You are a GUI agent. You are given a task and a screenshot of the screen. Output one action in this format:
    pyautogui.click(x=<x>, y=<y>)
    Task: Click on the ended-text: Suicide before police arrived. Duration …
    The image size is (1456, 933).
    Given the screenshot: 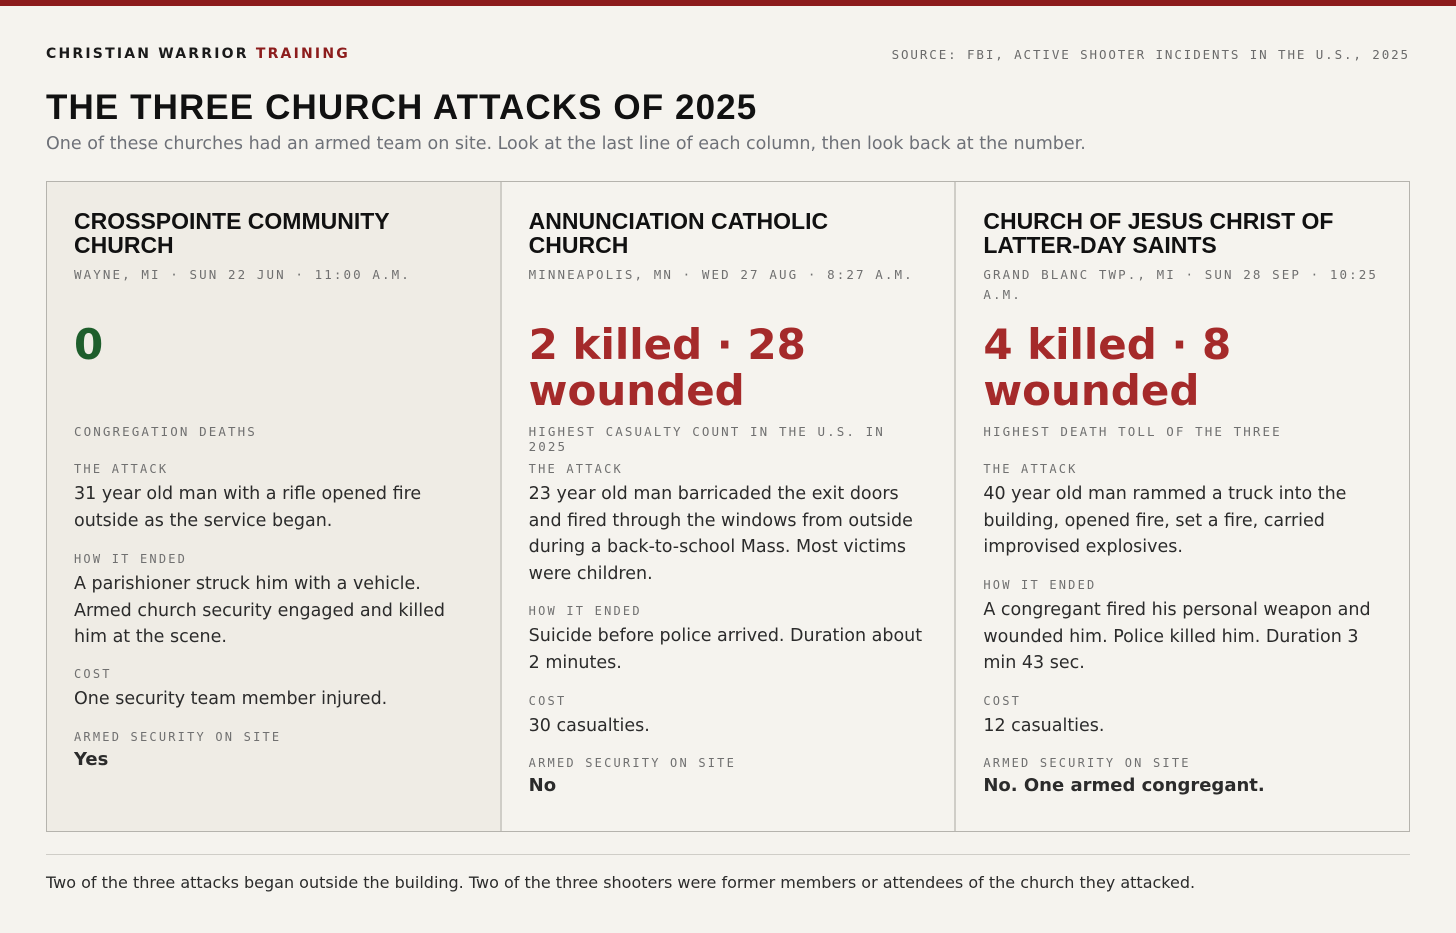 What is the action you would take?
    pyautogui.click(x=725, y=649)
    